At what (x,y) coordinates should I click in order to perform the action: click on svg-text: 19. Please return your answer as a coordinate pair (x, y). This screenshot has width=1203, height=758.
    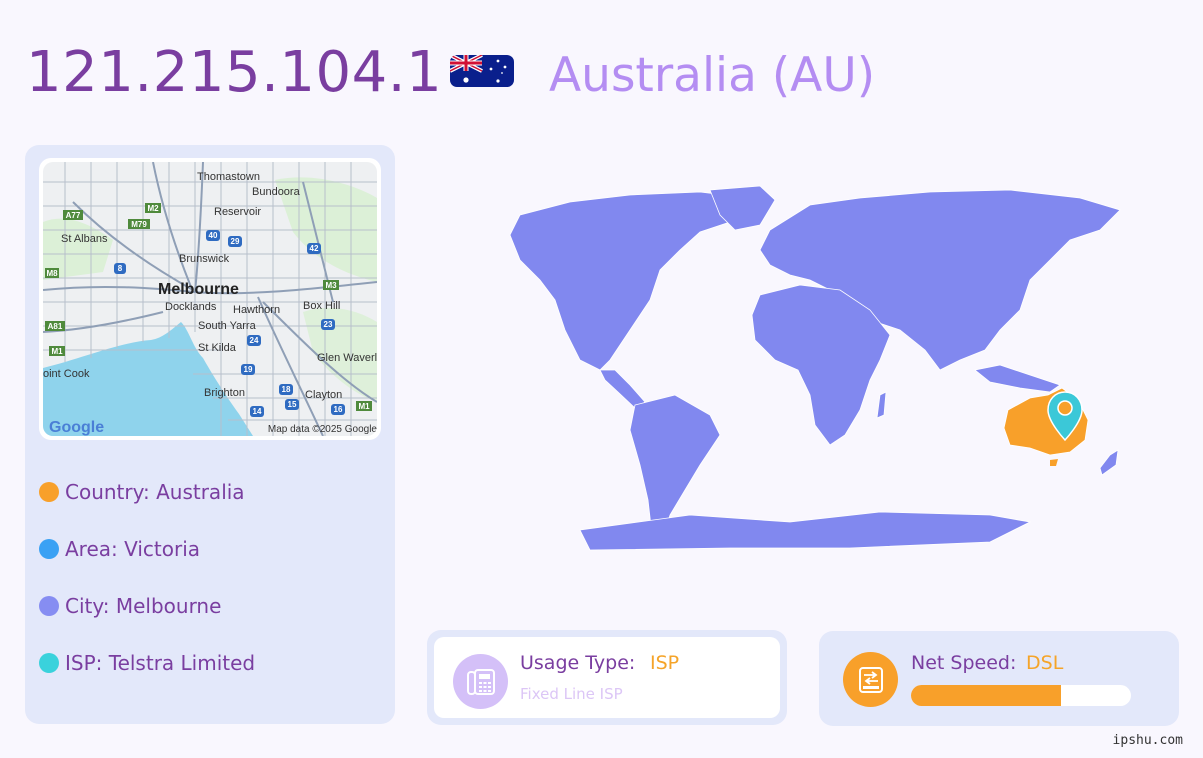
    Looking at the image, I should click on (248, 369).